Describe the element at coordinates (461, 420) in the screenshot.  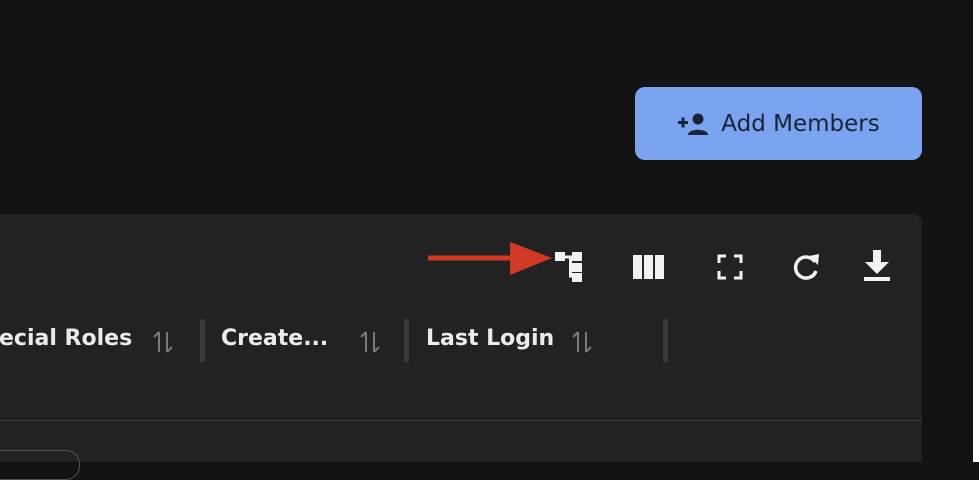
I see `header-divider` at that location.